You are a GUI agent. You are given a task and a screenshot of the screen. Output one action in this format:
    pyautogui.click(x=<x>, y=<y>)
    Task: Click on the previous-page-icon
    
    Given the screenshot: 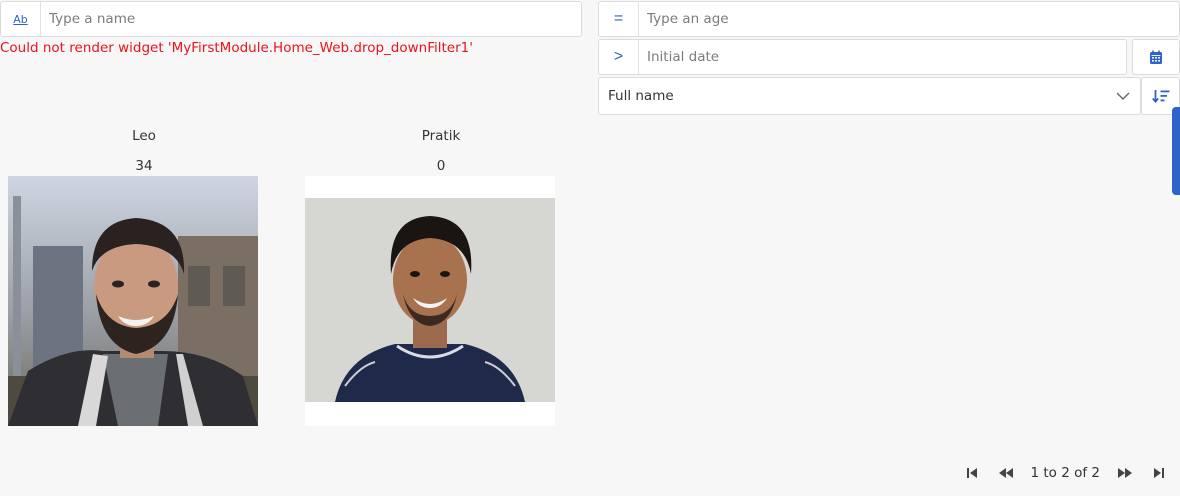 What is the action you would take?
    pyautogui.click(x=1005, y=473)
    